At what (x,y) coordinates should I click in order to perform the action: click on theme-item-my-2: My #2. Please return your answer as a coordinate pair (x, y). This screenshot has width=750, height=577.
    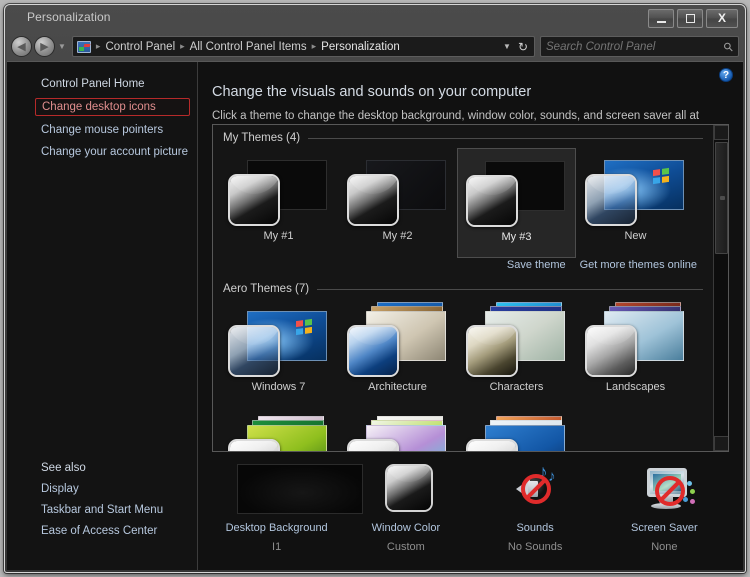
    Looking at the image, I should click on (397, 203).